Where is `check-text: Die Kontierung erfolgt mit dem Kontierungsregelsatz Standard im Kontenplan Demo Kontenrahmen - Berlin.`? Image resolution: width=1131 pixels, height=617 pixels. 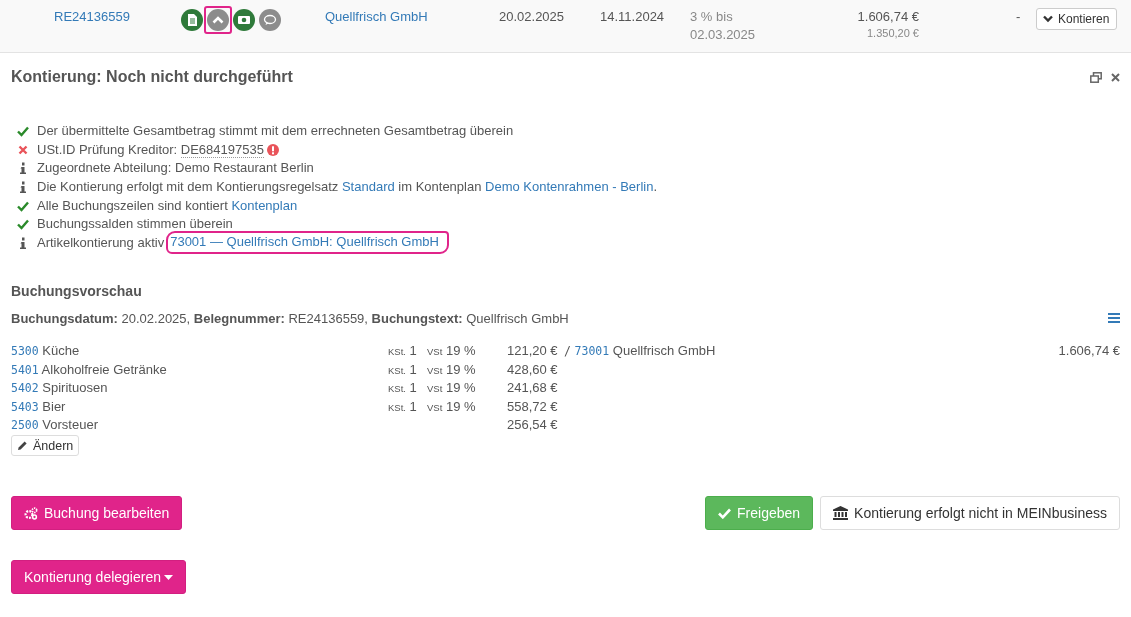 check-text: Die Kontierung erfolgt mit dem Kontierungsregelsatz Standard im Kontenplan Demo Kontenrahmen - Berlin. is located at coordinates (347, 187).